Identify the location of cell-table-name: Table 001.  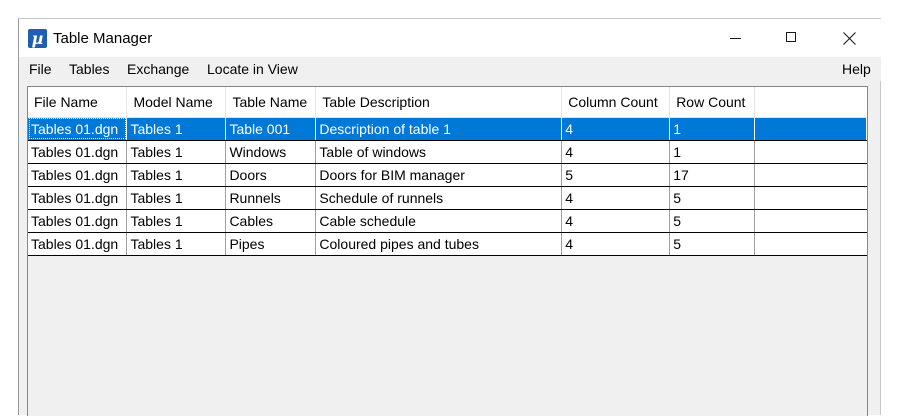
(271, 129).